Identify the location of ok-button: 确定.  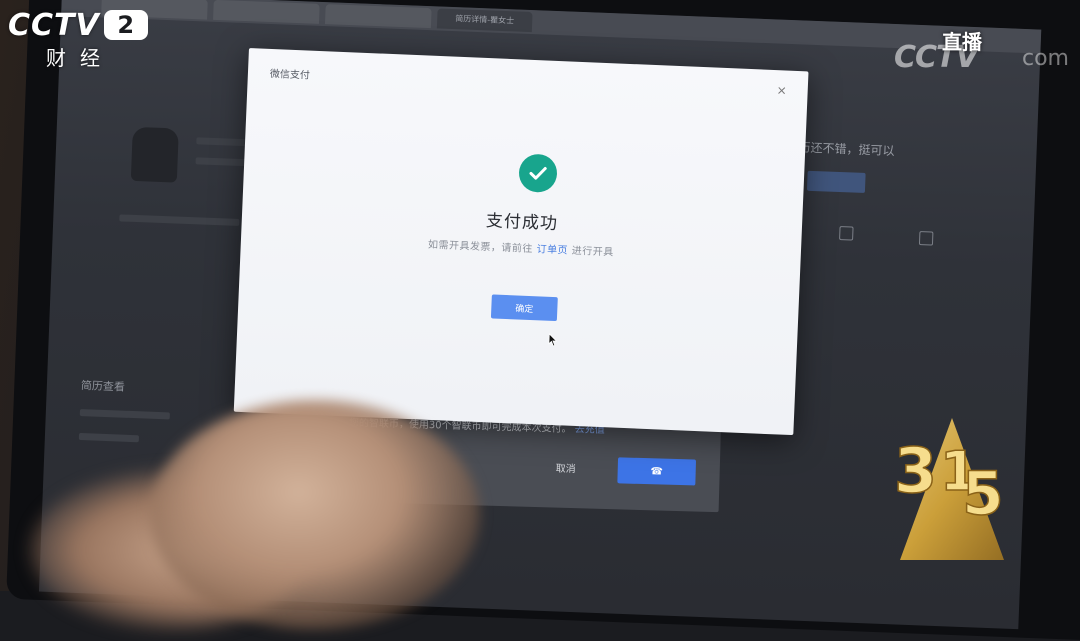
(524, 308).